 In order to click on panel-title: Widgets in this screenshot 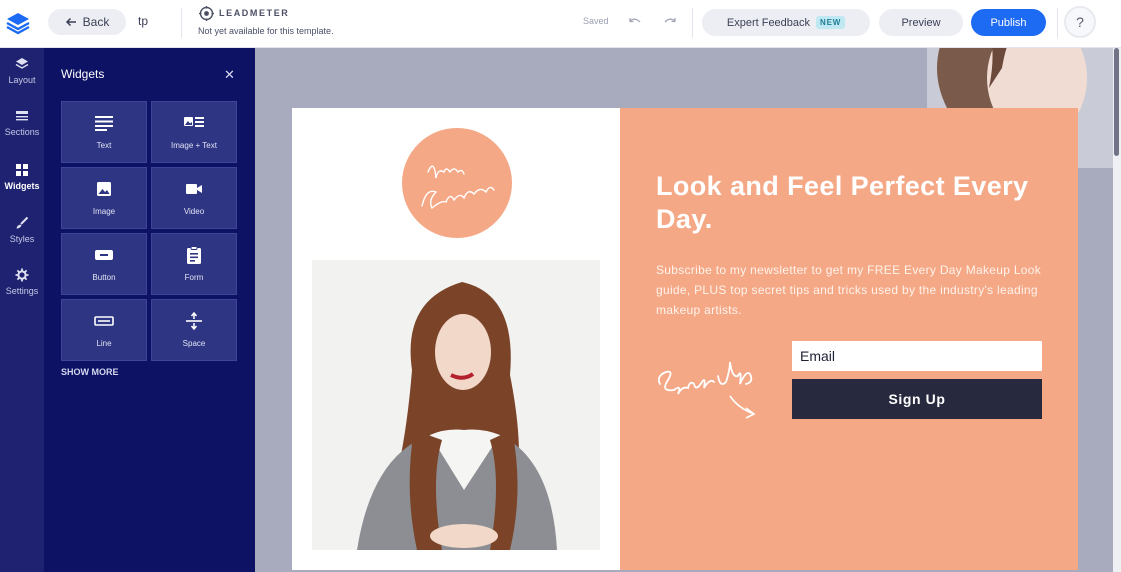, I will do `click(83, 74)`.